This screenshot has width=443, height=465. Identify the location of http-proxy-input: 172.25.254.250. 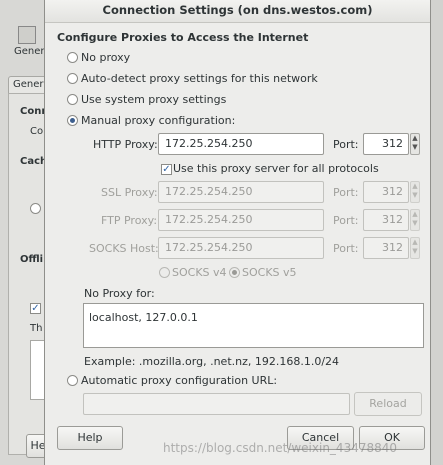
(241, 144).